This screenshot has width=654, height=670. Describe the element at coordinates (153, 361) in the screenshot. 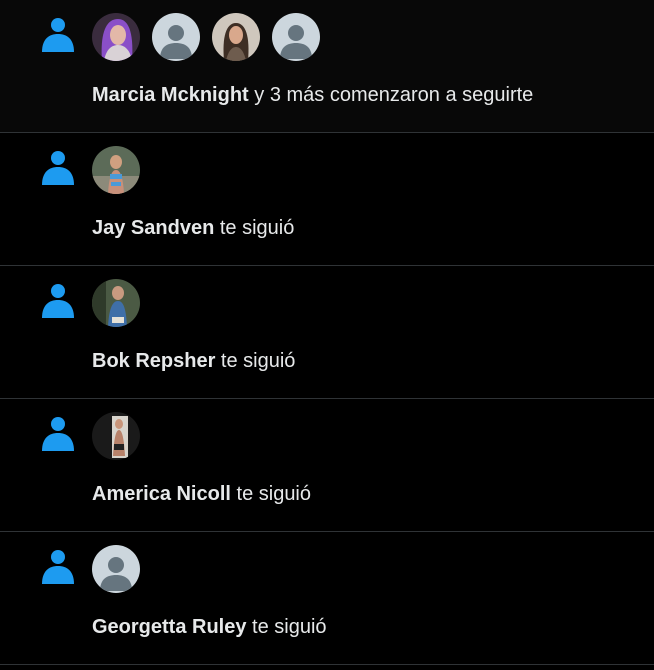

I see `user-name-link: Bok Repsher` at that location.